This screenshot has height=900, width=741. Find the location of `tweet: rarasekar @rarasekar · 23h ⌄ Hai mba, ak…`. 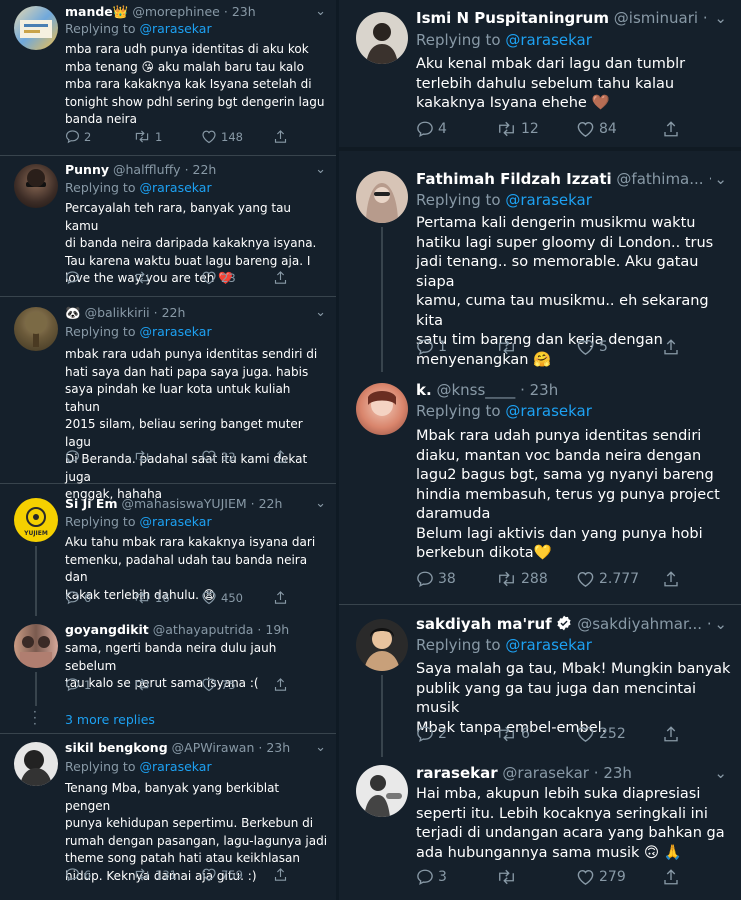

tweet: rarasekar @rarasekar · 23h ⌄ Hai mba, ak… is located at coordinates (540, 827).